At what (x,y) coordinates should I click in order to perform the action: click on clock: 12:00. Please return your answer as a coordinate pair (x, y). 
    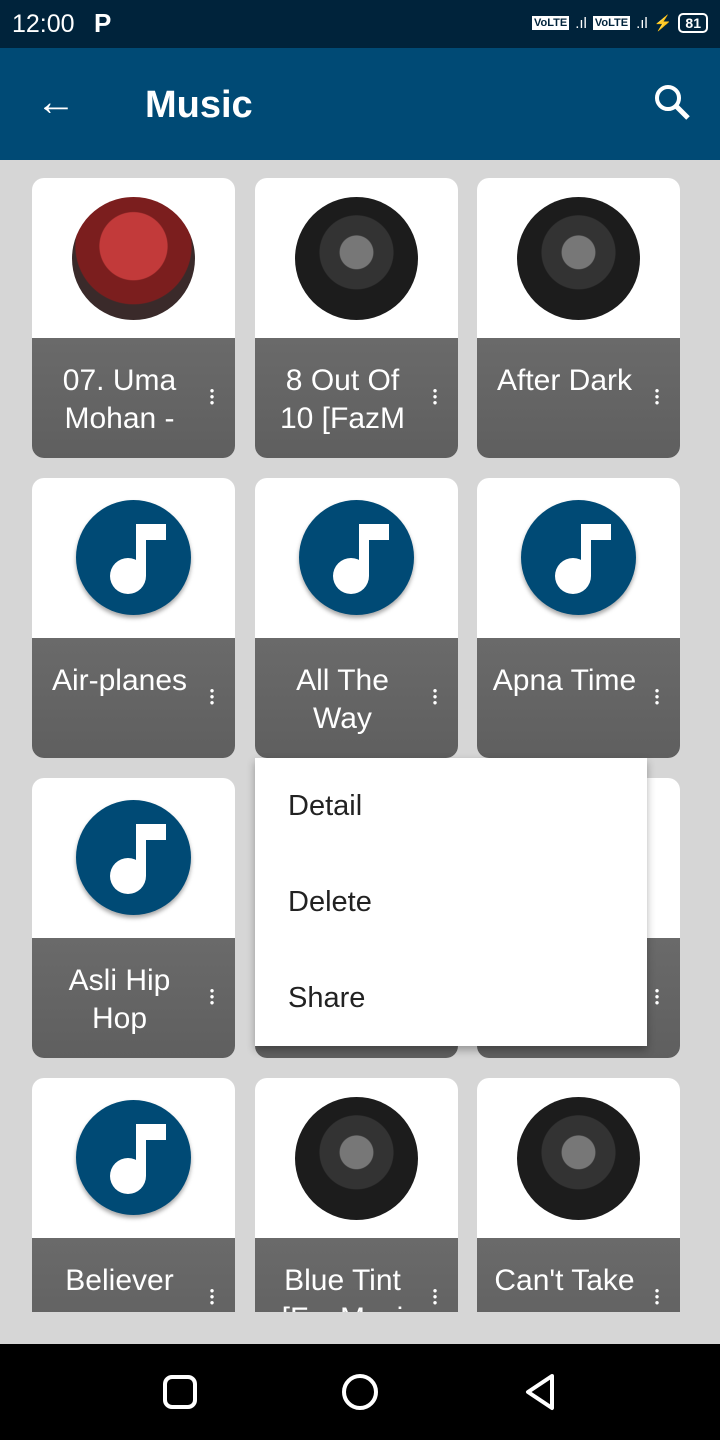
    Looking at the image, I should click on (43, 24).